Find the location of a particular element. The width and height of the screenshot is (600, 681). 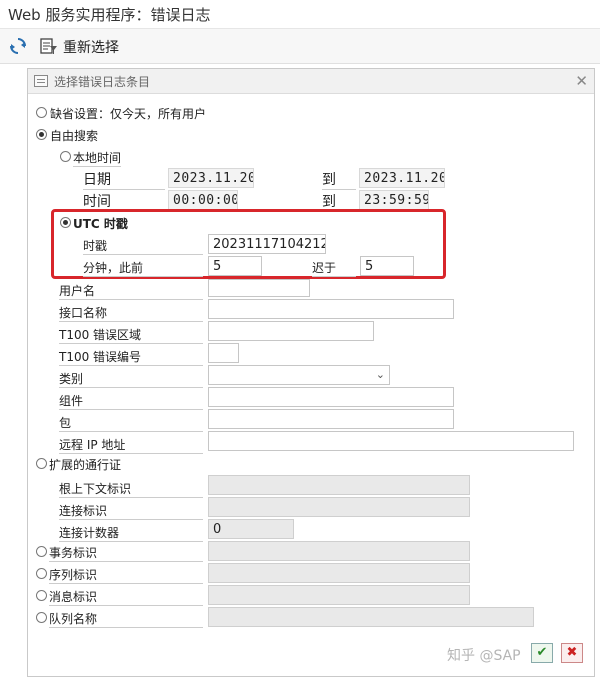

utc-timestamp-label: UTC 时戳 is located at coordinates (100, 224).